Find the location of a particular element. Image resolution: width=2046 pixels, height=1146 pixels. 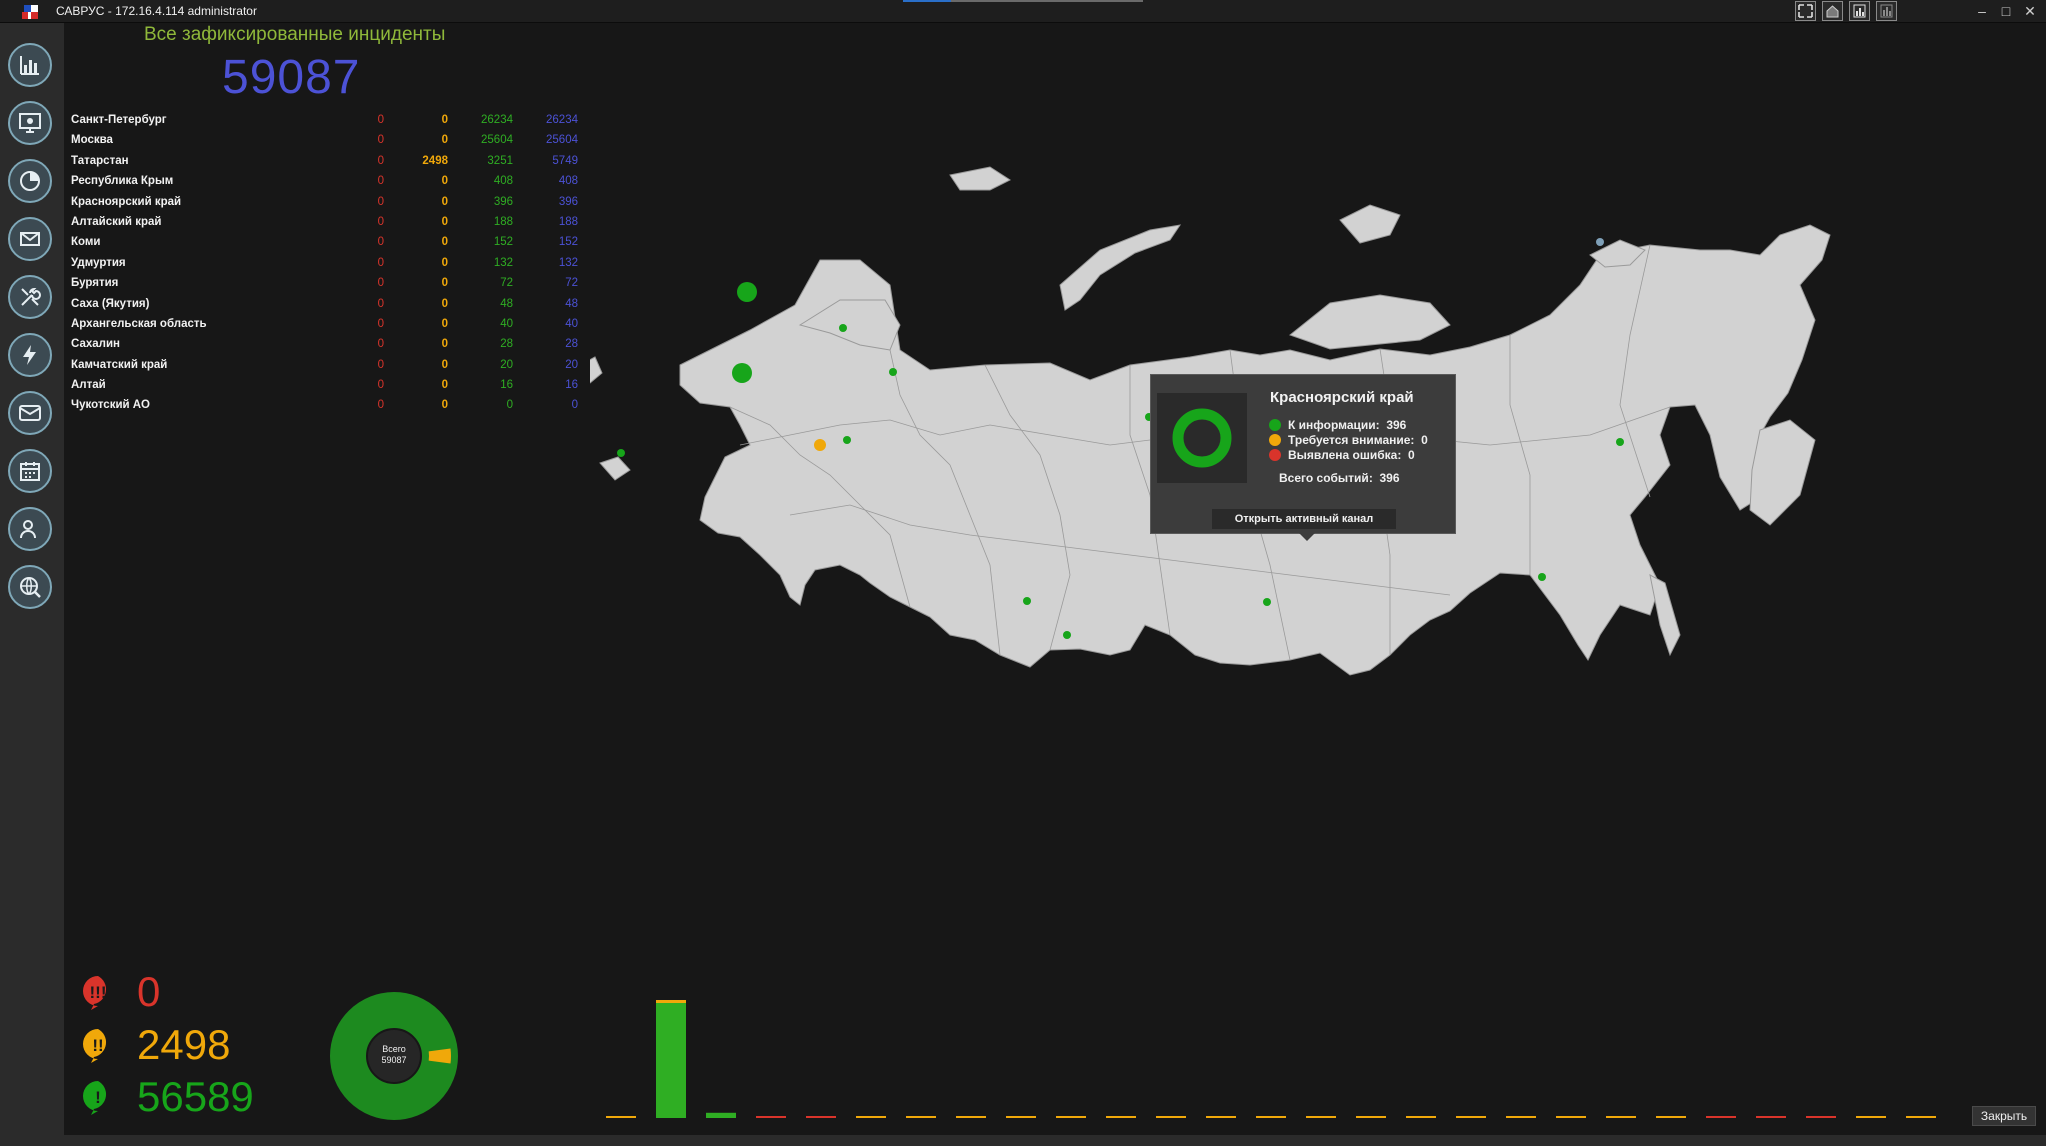

region-total: 188 is located at coordinates (568, 221).